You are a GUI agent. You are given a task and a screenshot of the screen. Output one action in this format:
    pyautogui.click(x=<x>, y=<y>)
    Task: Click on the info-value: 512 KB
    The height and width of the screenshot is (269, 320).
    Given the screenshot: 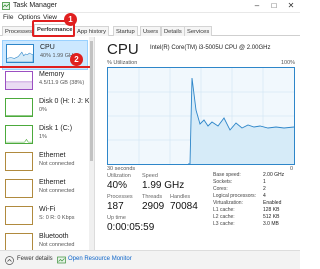 What is the action you would take?
    pyautogui.click(x=271, y=217)
    